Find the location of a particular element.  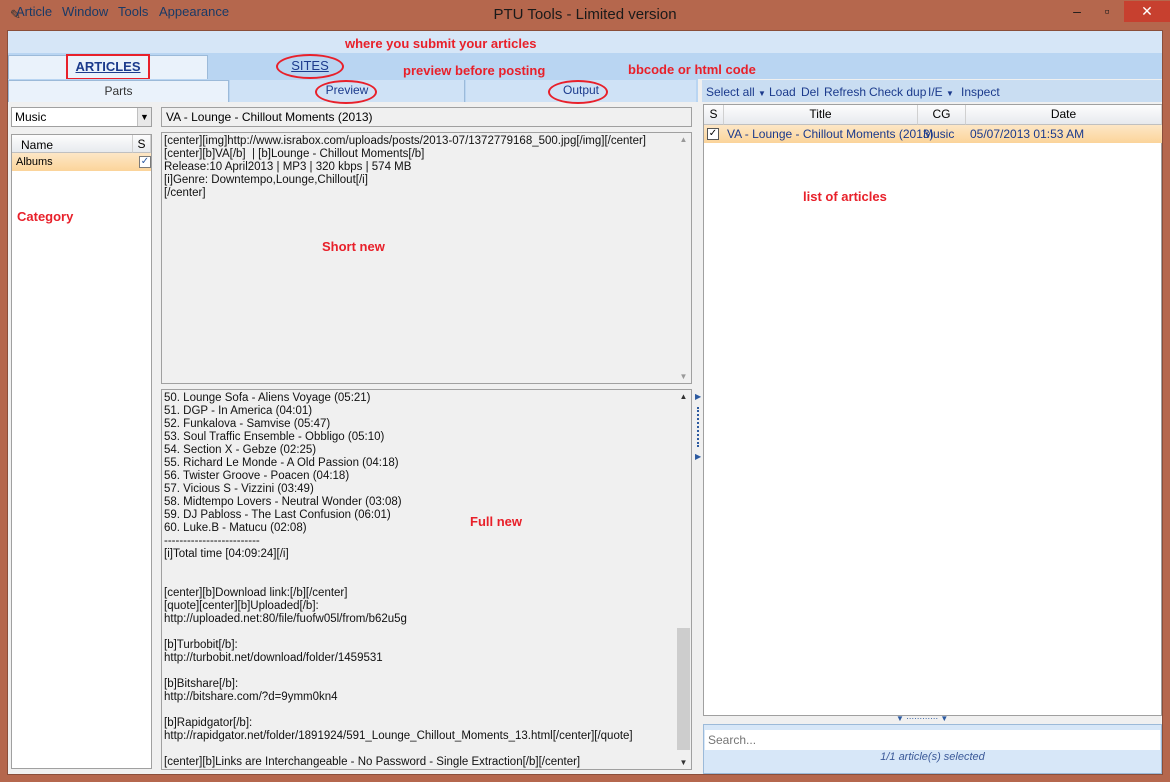

menu-article: Article is located at coordinates (34, 11).